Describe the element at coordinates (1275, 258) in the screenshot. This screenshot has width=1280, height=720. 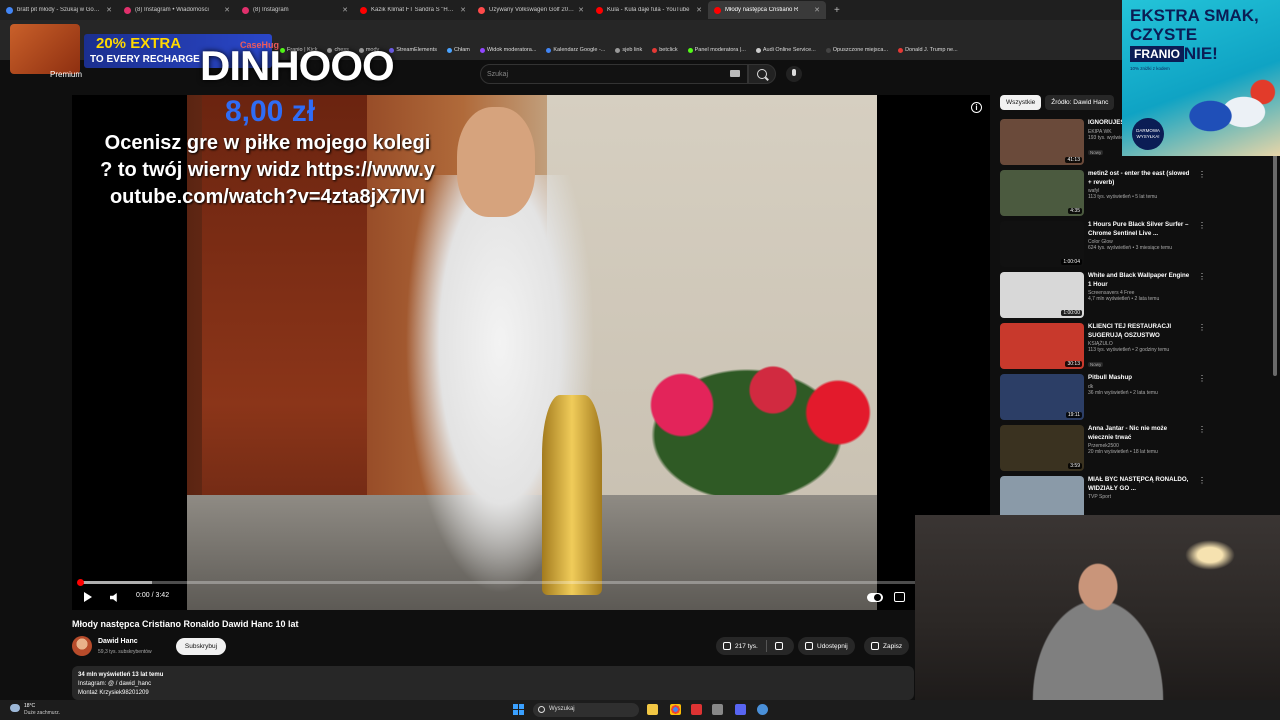
I see `scrollbar` at that location.